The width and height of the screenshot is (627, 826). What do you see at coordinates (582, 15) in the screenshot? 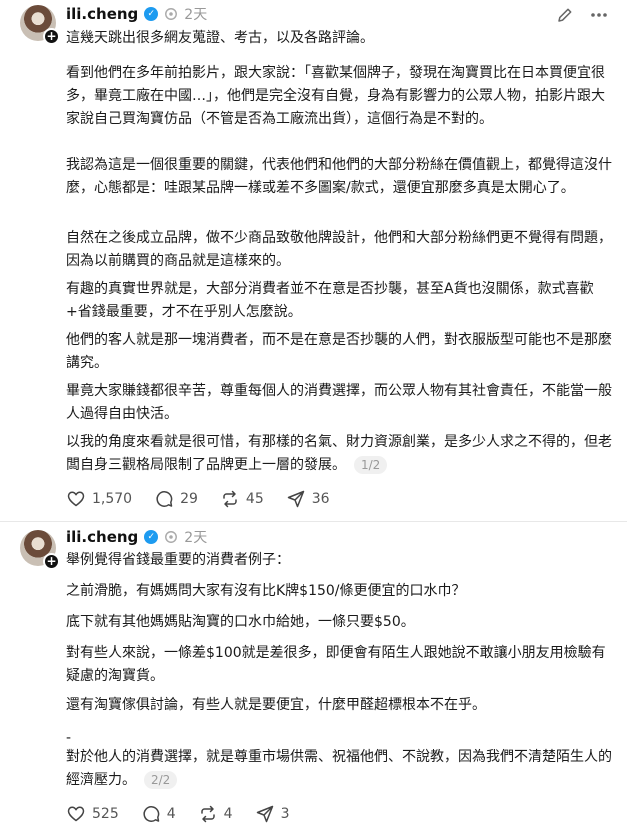
I see `post-top-actions` at bounding box center [582, 15].